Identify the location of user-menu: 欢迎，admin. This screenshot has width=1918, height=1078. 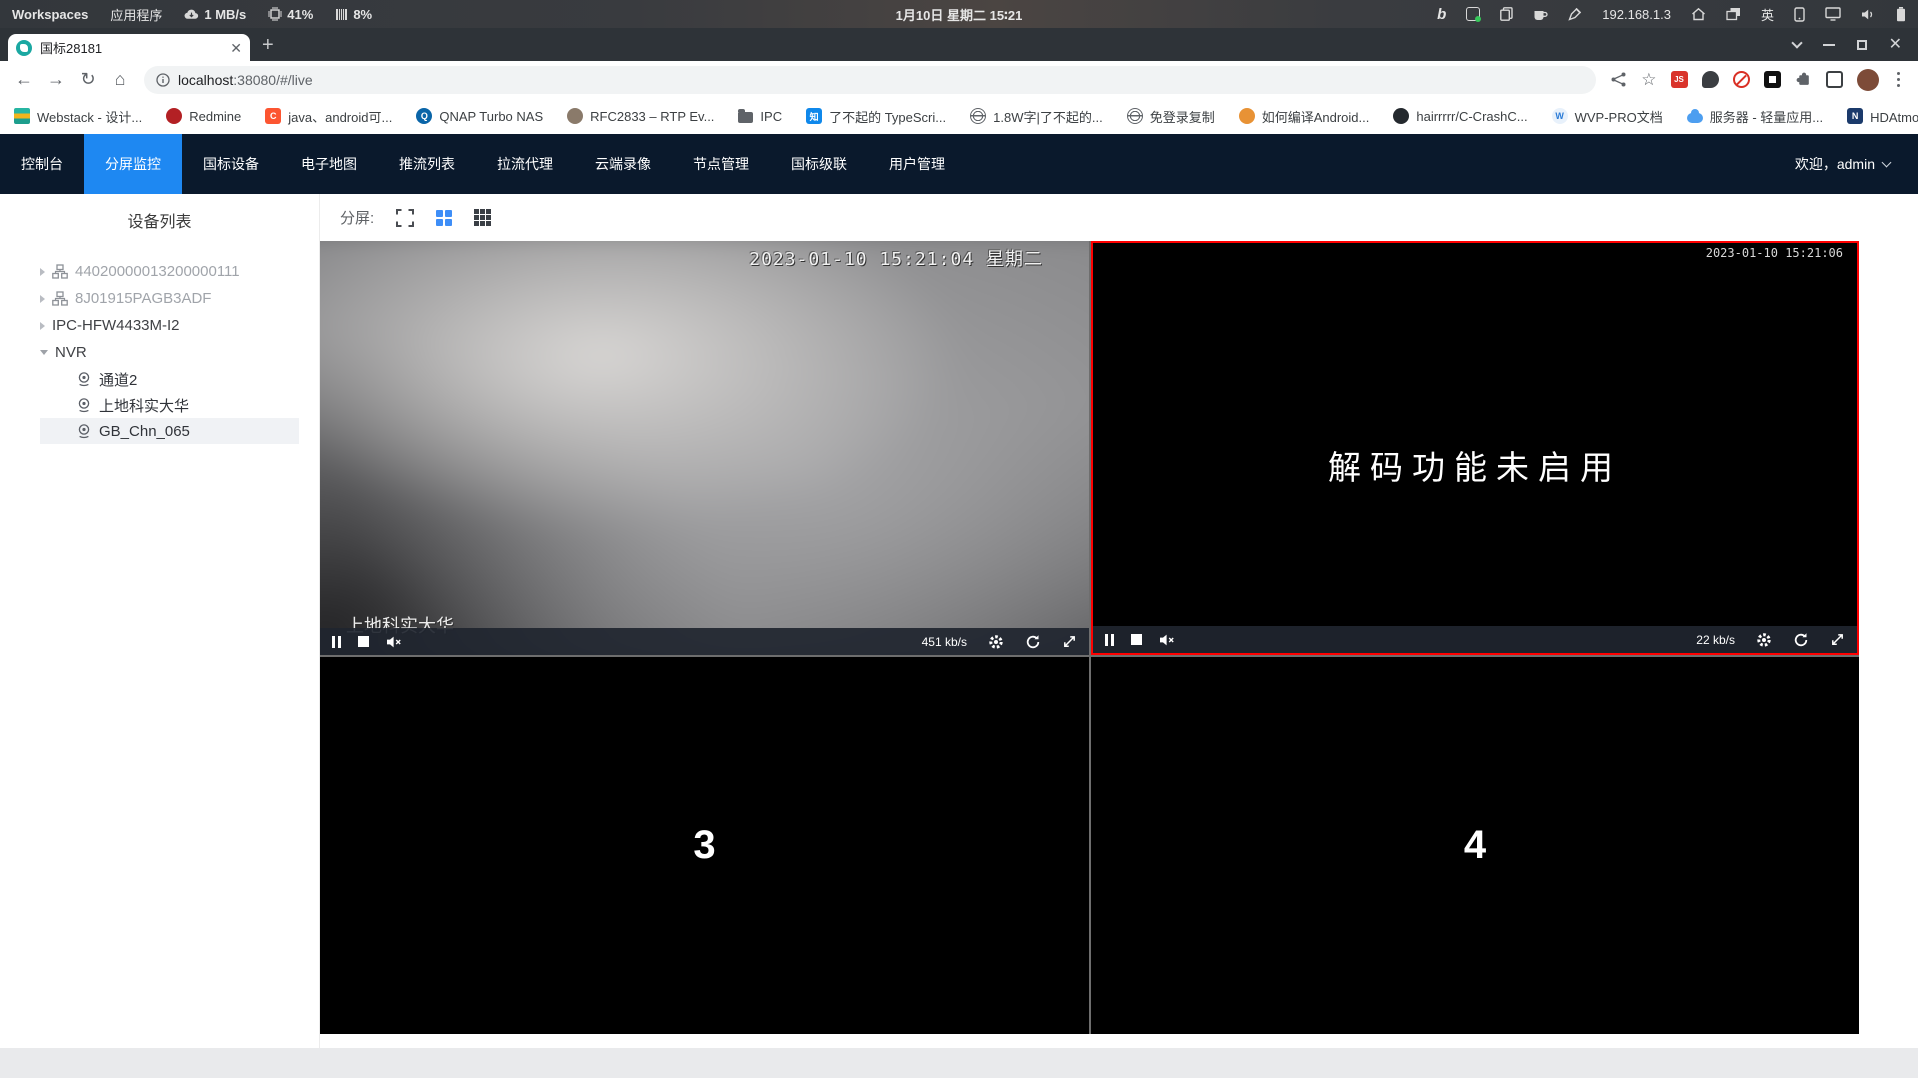
(1856, 164).